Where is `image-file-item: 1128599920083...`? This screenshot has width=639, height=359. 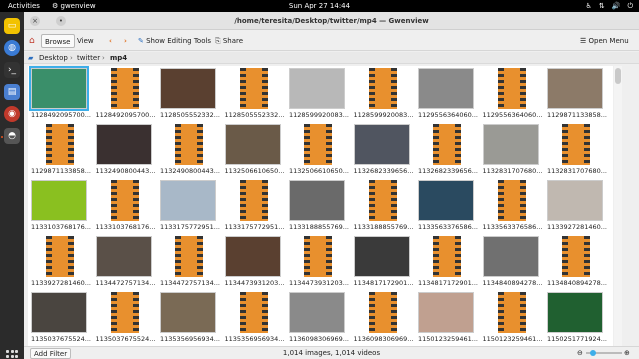
image-file-item: 1128599920083... is located at coordinates (319, 94).